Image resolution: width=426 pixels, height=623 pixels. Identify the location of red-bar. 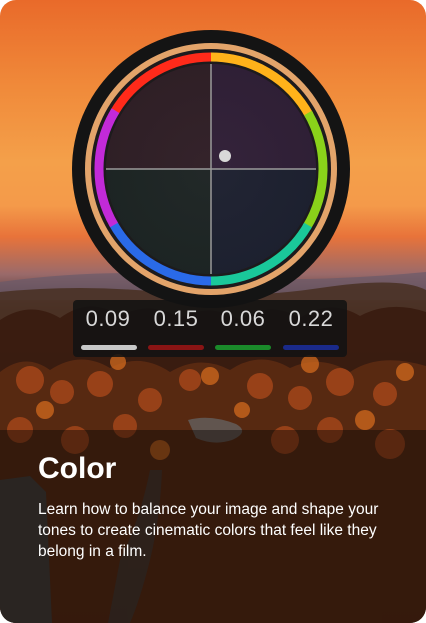
(176, 347).